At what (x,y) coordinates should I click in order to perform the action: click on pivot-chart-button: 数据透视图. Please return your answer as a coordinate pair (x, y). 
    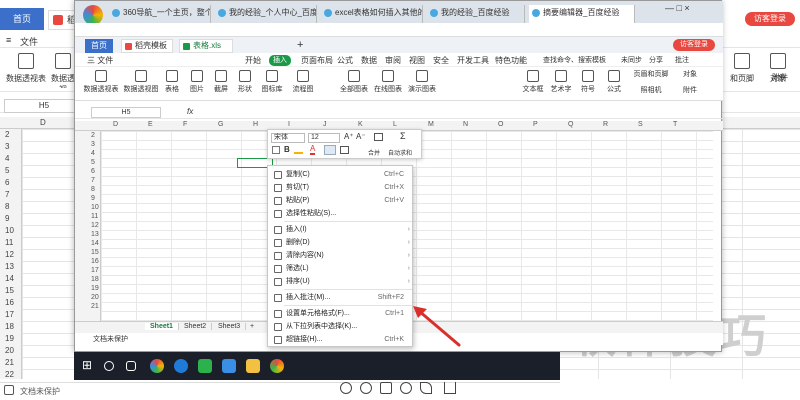
    Looking at the image, I should click on (141, 84).